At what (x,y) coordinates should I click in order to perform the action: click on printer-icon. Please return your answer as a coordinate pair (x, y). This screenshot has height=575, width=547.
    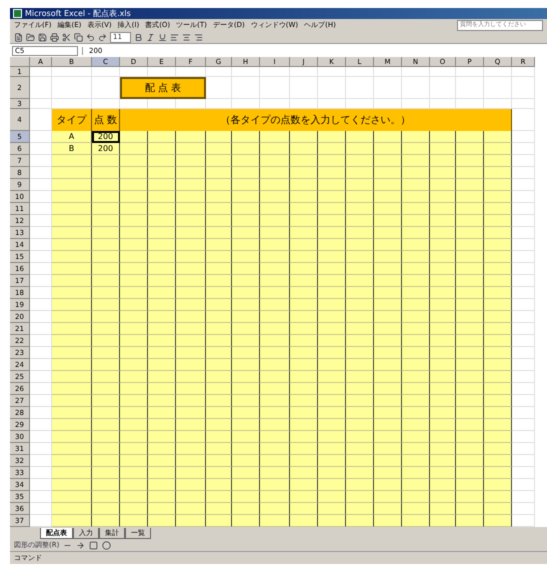
    Looking at the image, I should click on (54, 37).